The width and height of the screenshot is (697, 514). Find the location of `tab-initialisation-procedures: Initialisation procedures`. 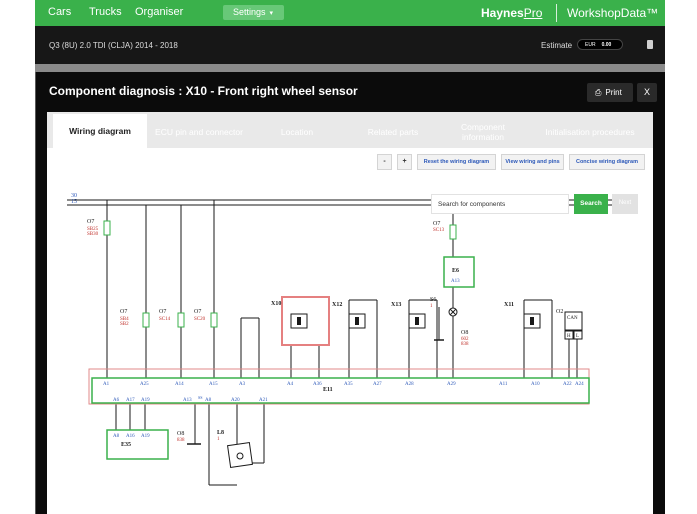

tab-initialisation-procedures: Initialisation procedures is located at coordinates (590, 132).